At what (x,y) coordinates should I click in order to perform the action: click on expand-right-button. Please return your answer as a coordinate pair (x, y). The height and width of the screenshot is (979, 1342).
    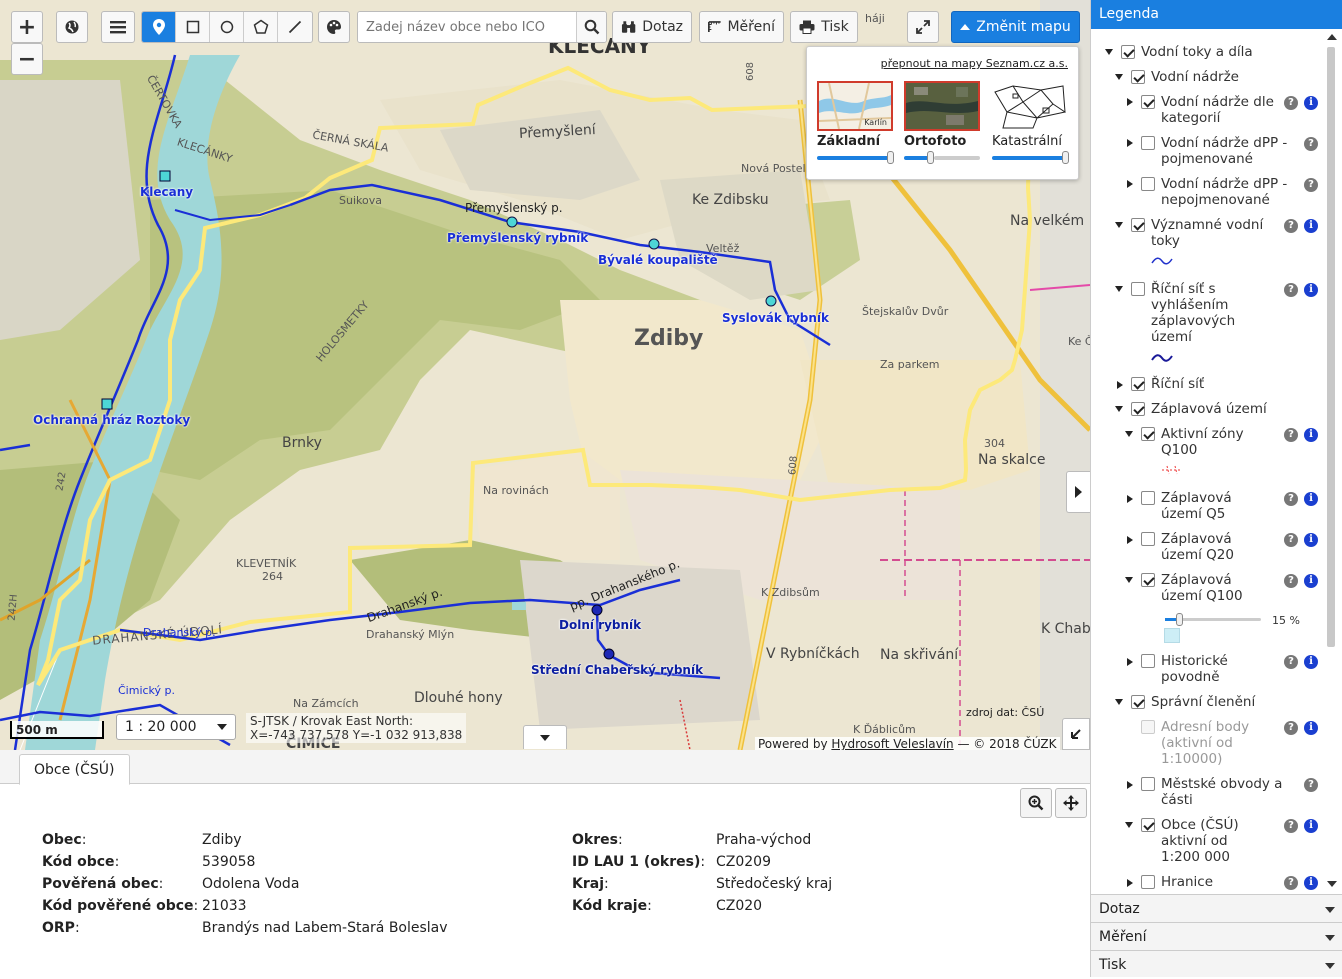
    Looking at the image, I should click on (1078, 492).